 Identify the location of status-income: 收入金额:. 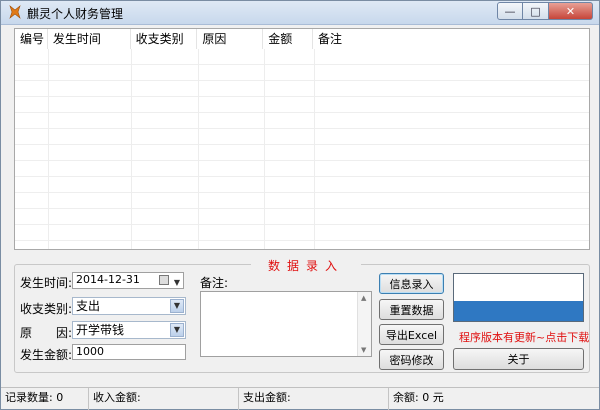
(164, 399).